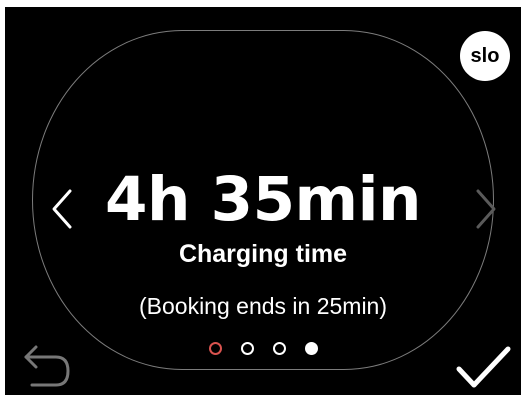  What do you see at coordinates (263, 306) in the screenshot?
I see `booking-ends-note: (Booking ends in 25min)` at bounding box center [263, 306].